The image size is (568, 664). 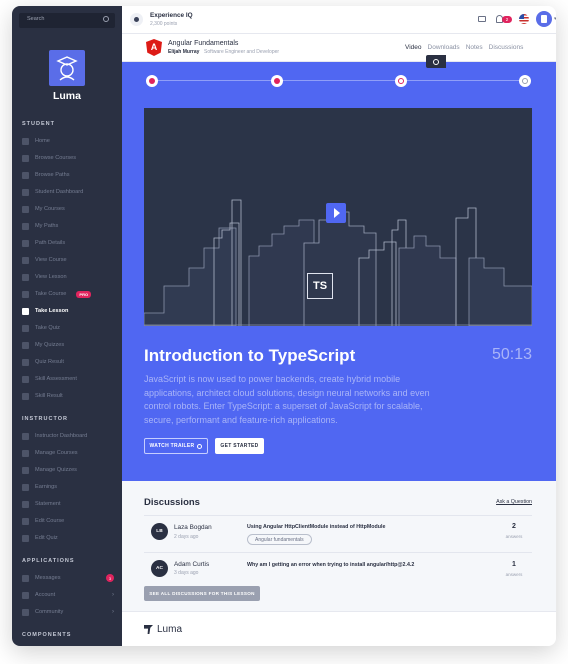 What do you see at coordinates (70, 538) in the screenshot?
I see `sidebar-item-edit-quiz: Edit Quiz` at bounding box center [70, 538].